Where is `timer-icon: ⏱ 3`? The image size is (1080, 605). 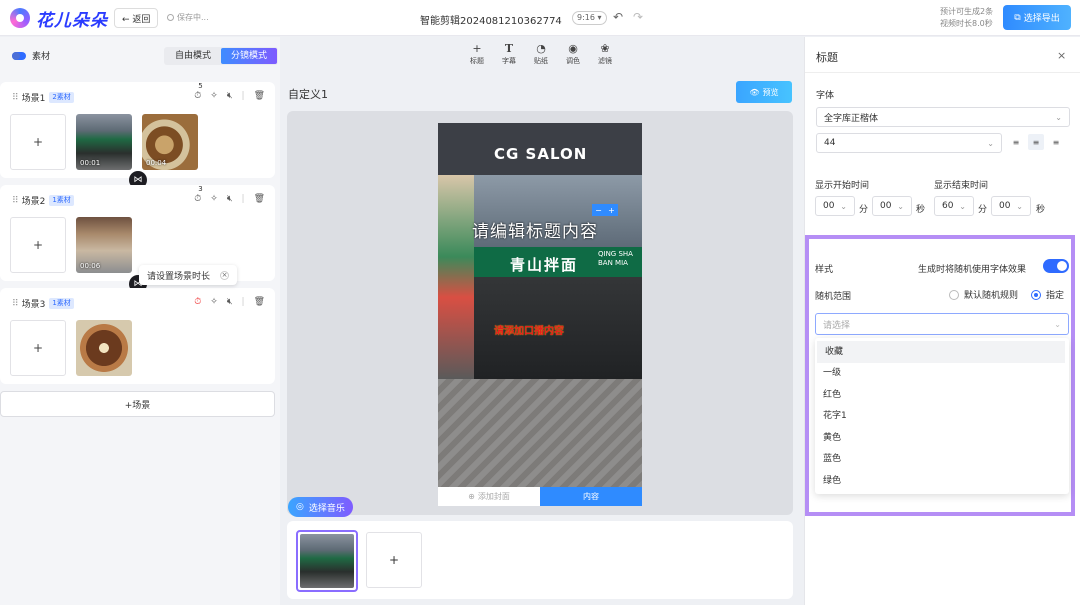 timer-icon: ⏱ 3 is located at coordinates (198, 194).